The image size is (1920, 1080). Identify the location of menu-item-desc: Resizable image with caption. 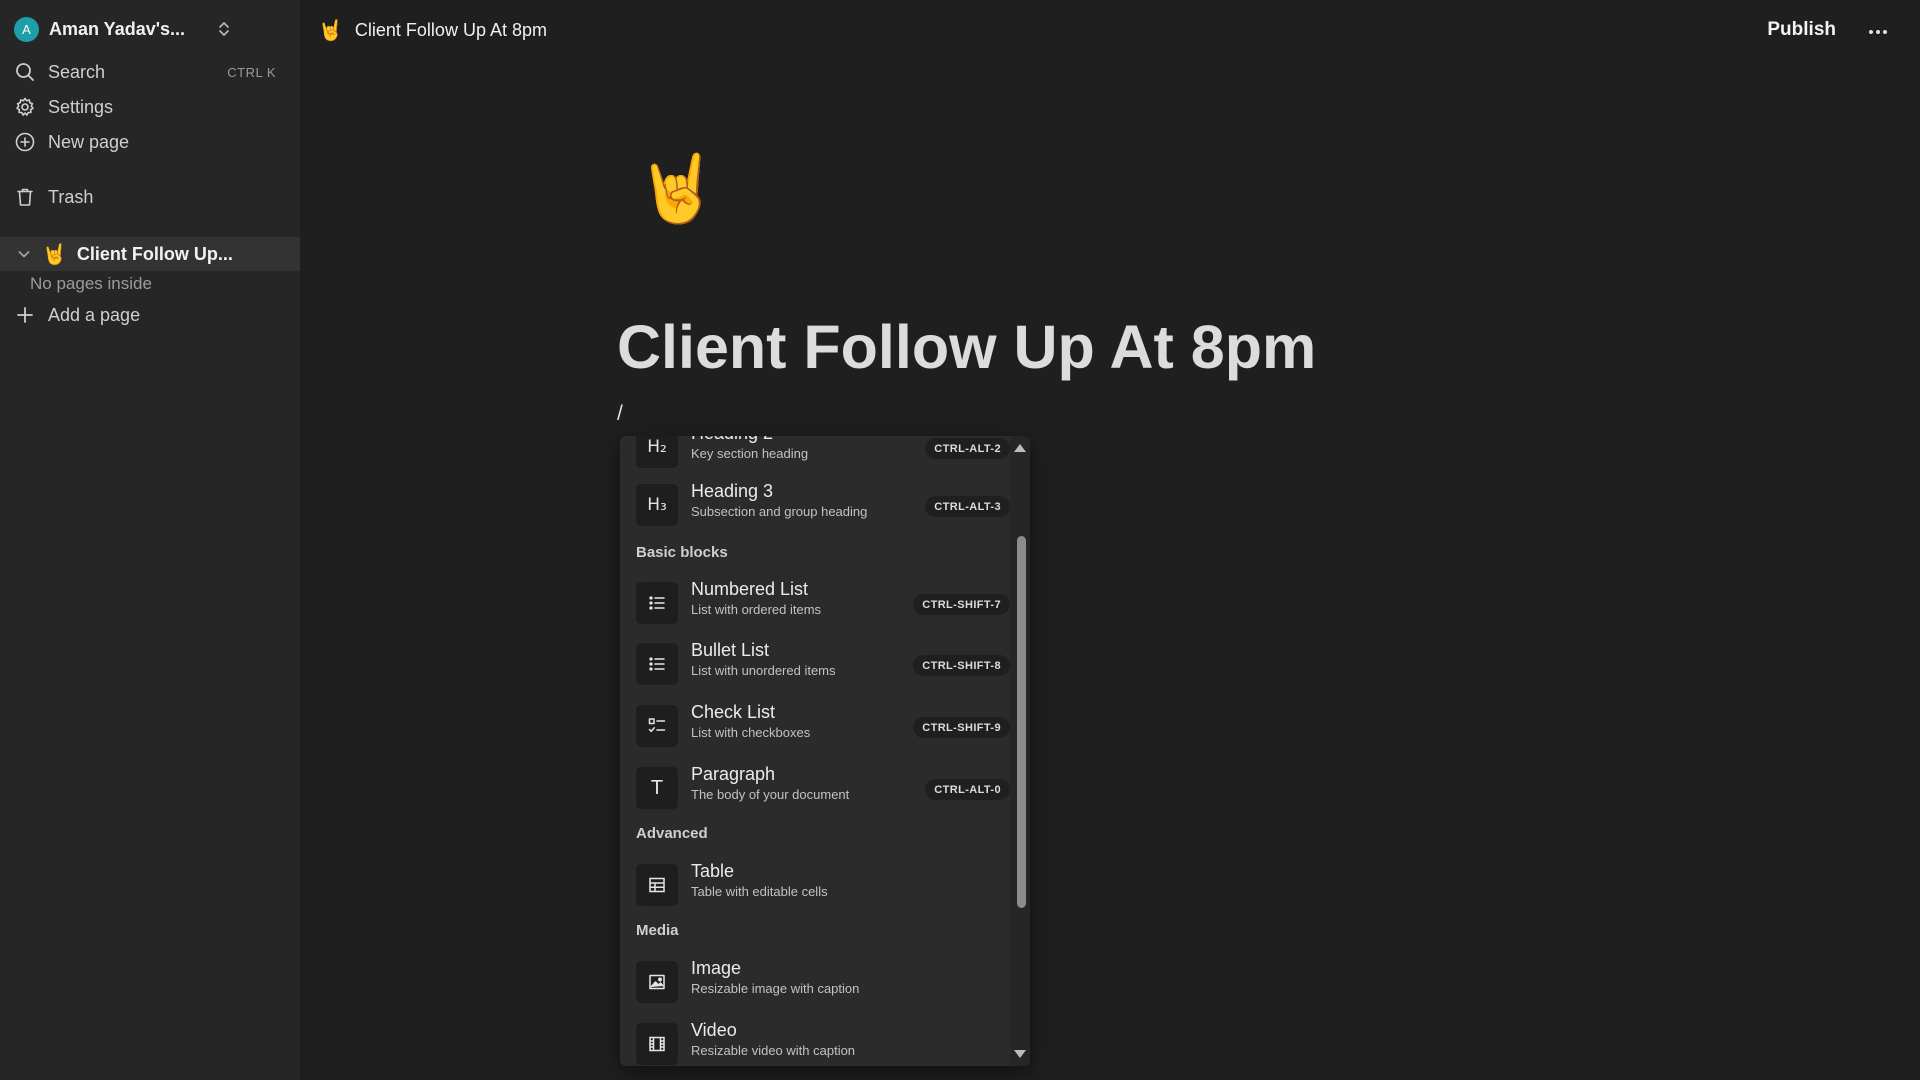
(775, 988).